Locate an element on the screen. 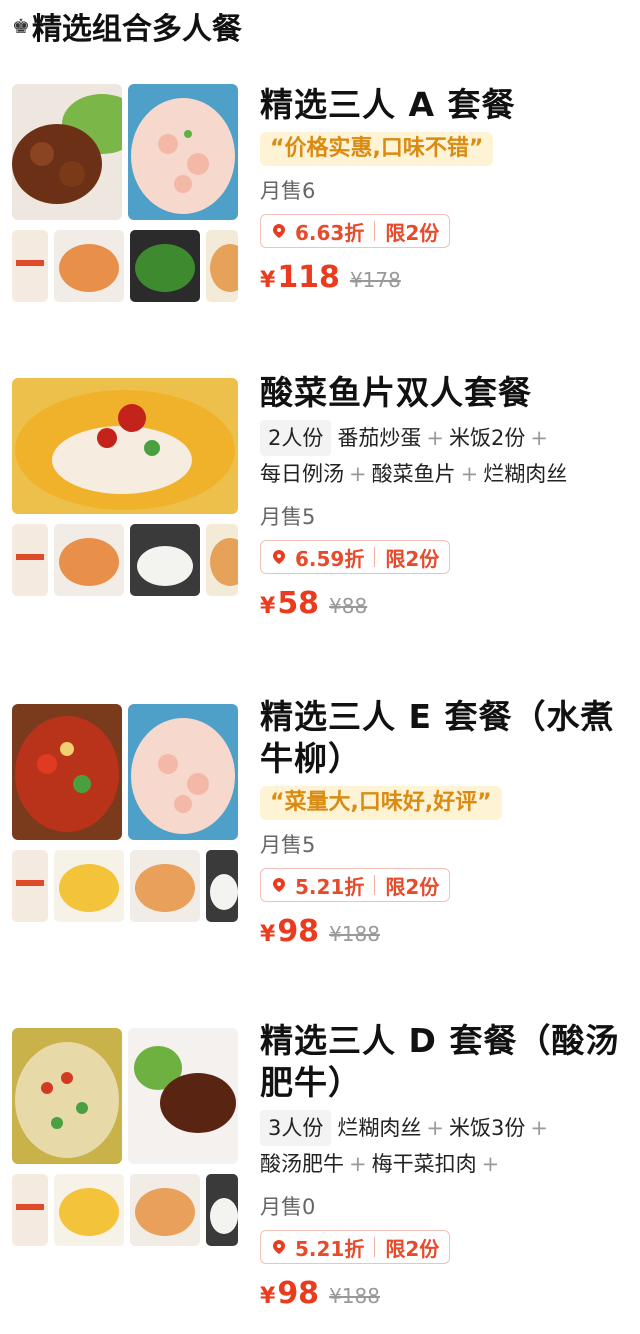  combo-item: 米饭2份 is located at coordinates (487, 438).